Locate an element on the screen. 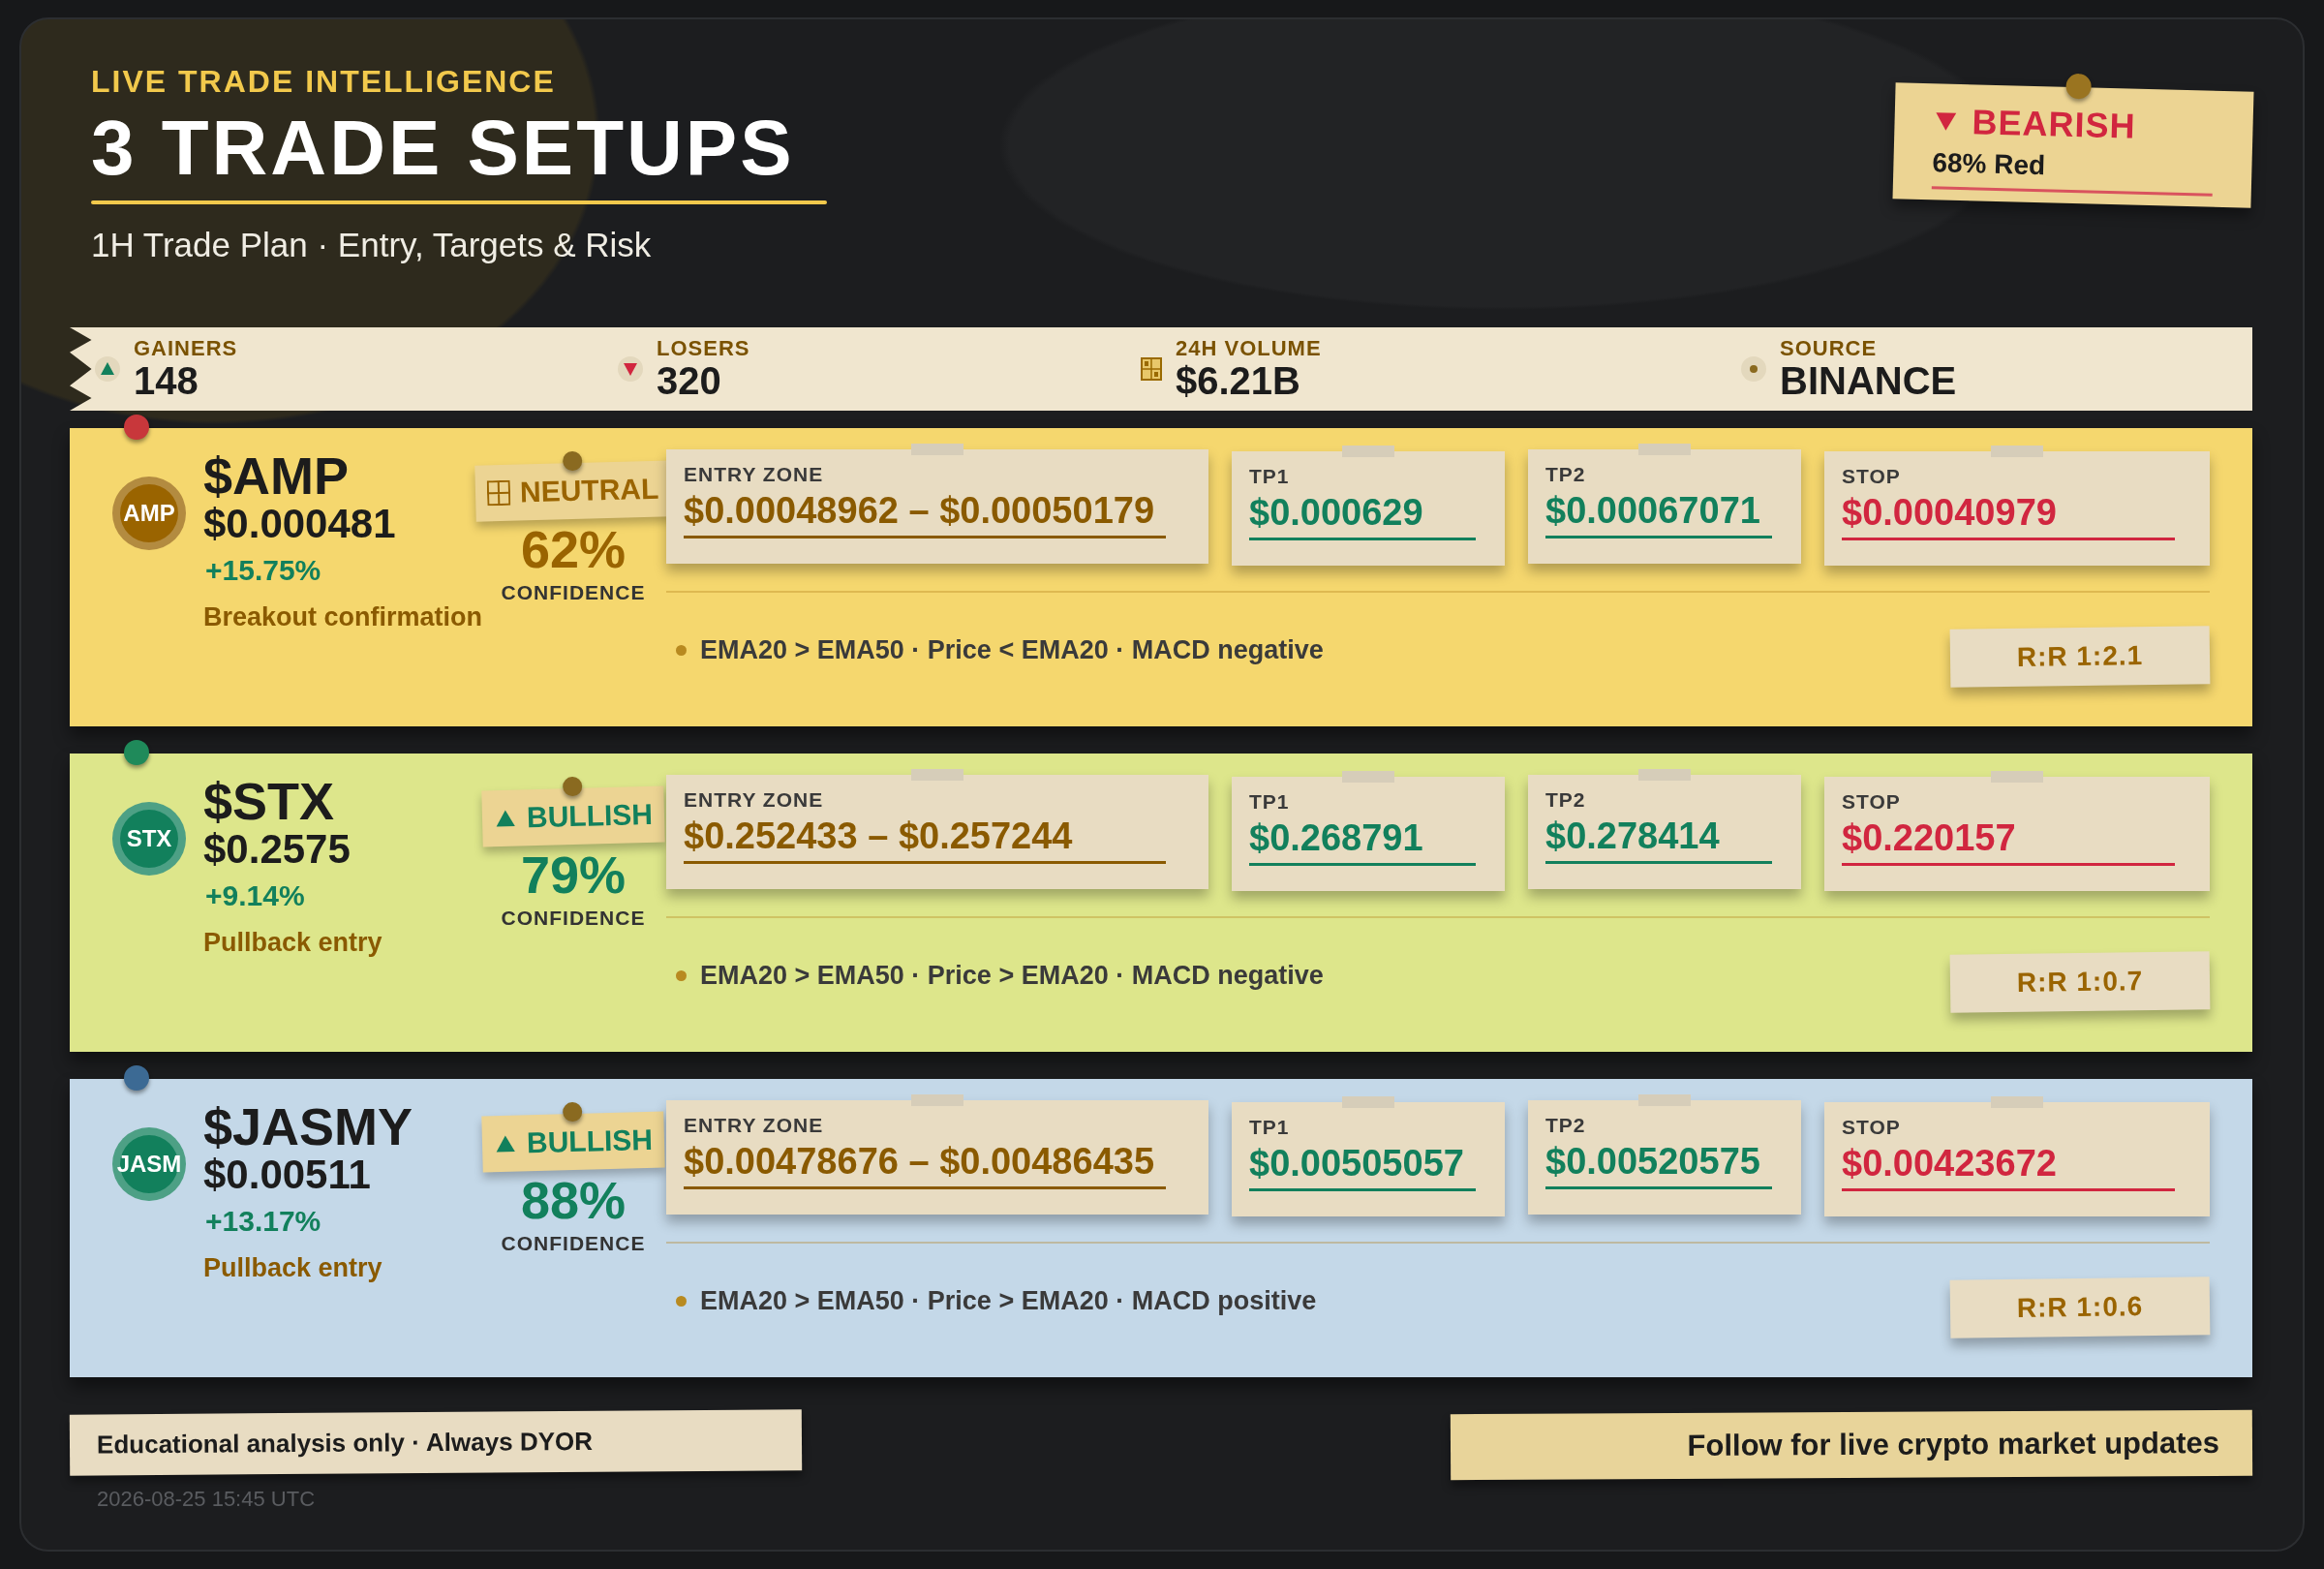 This screenshot has height=1569, width=2324. risk-reward-tag: R:R 1:2.1 is located at coordinates (2080, 657).